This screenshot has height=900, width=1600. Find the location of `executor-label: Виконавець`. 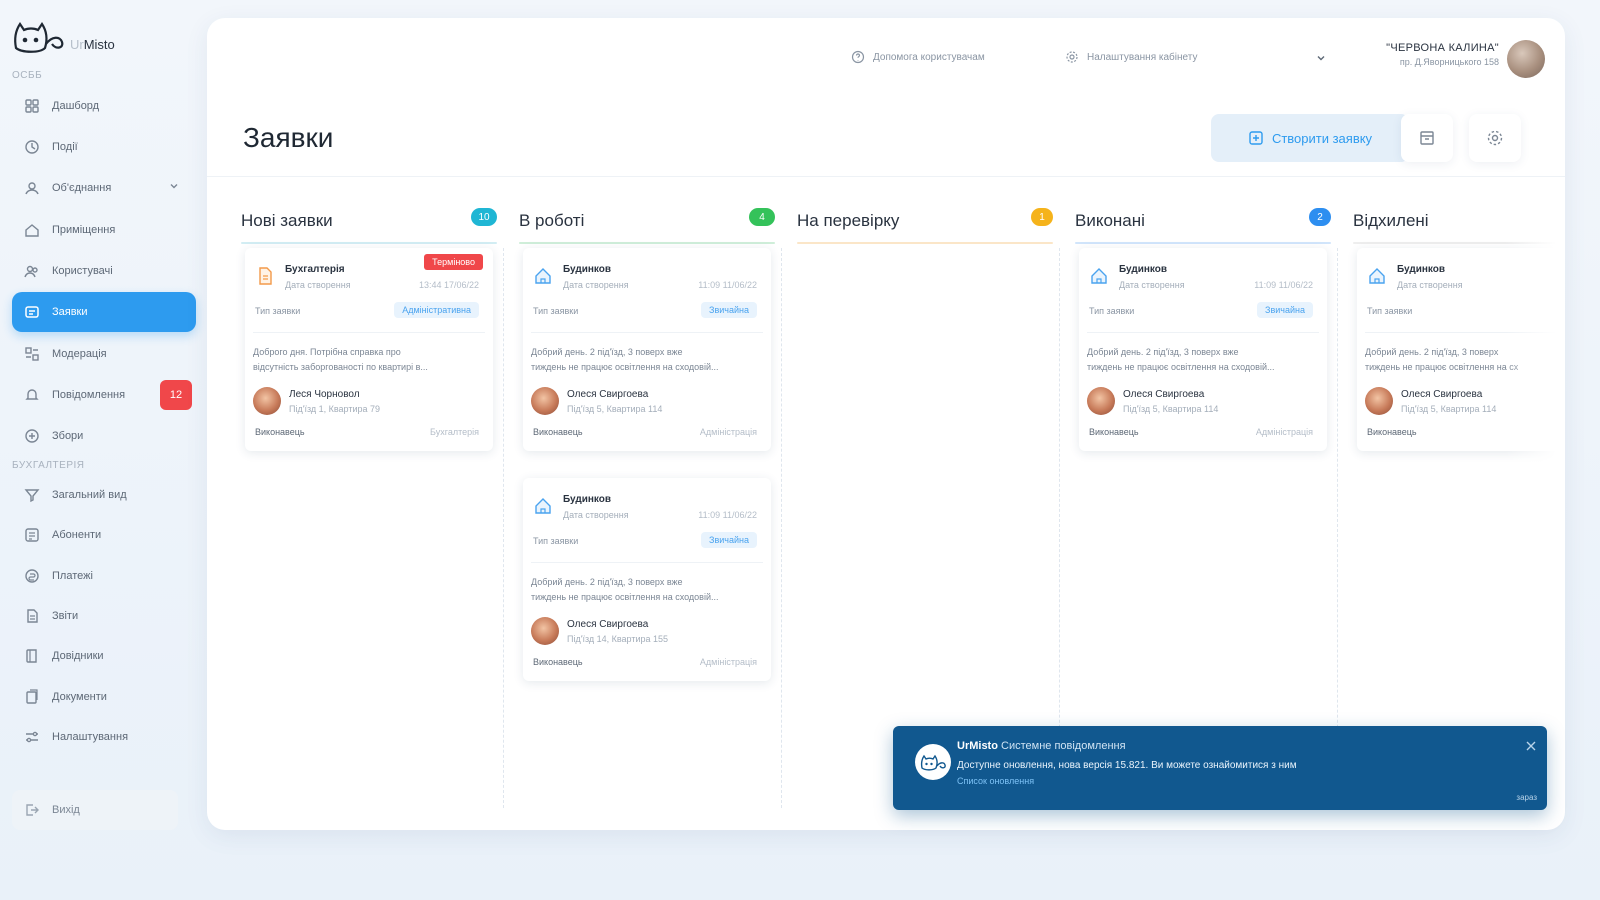

executor-label: Виконавець is located at coordinates (280, 432).